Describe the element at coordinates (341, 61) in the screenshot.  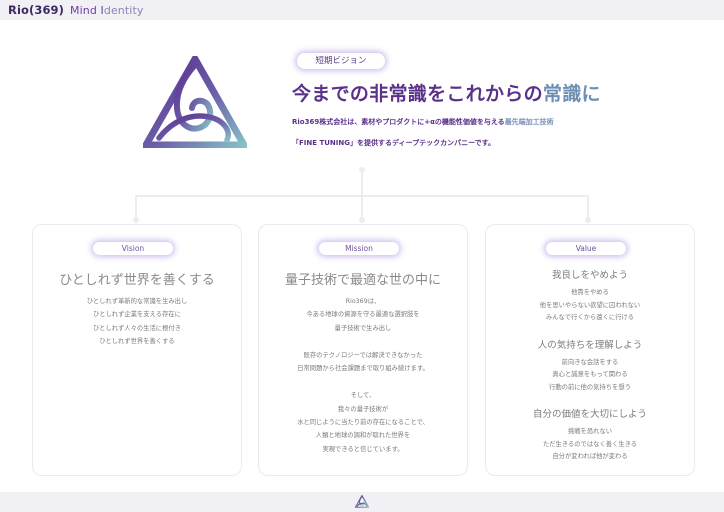
I see `short-term-vision-badge: 短期ビジョン` at that location.